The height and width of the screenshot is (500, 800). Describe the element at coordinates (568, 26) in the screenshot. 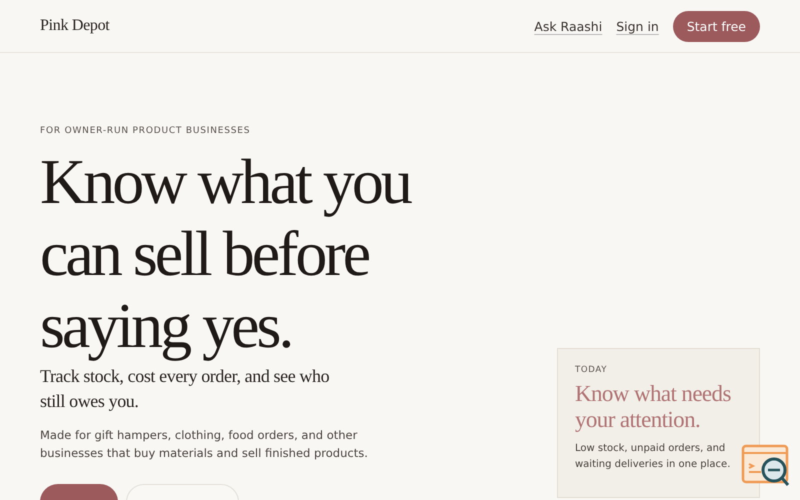

I see `nav-link: Ask Raashi` at that location.